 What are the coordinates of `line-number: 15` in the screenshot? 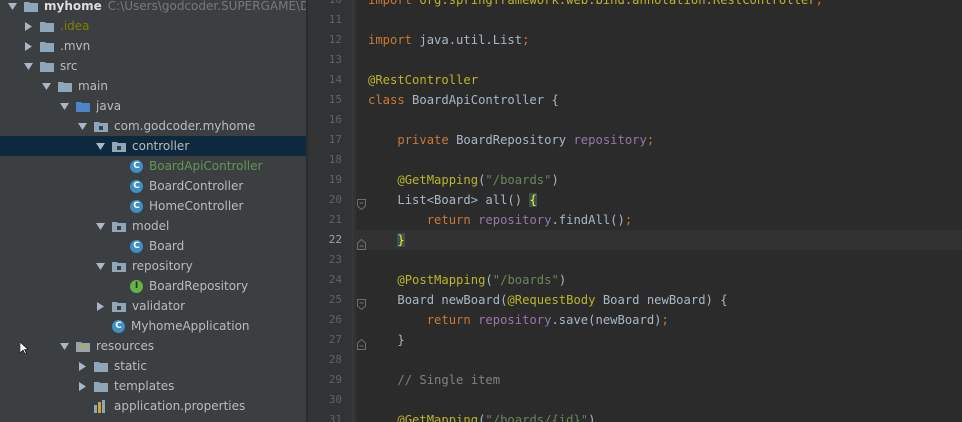 It's located at (335, 99).